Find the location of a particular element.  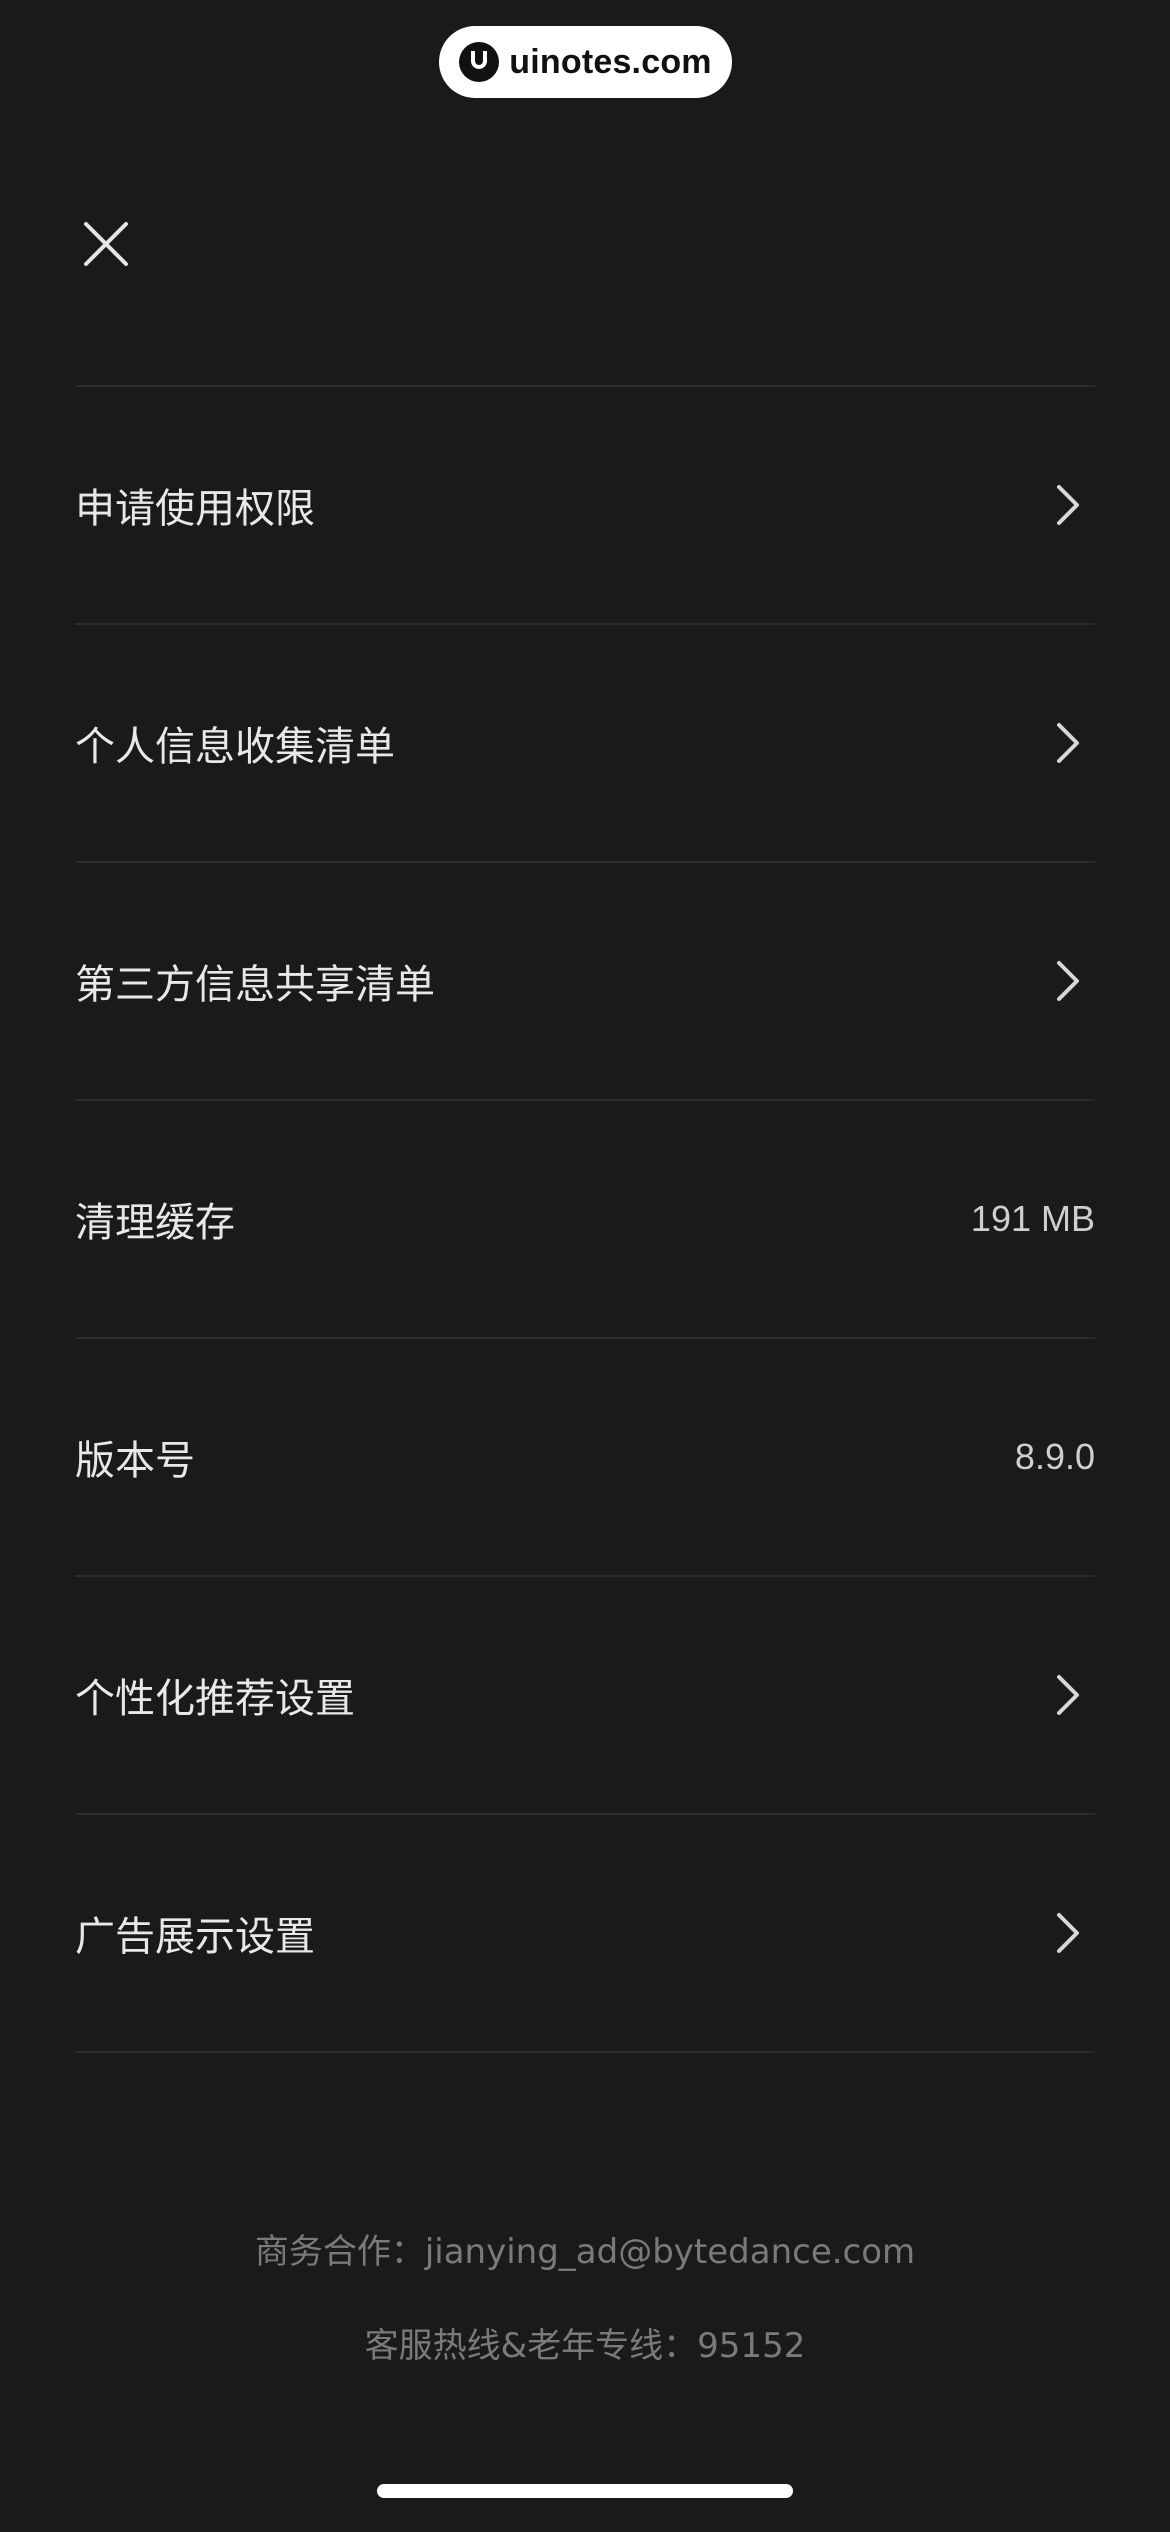

settings-item-label: 广告展示设置 is located at coordinates (195, 1937).